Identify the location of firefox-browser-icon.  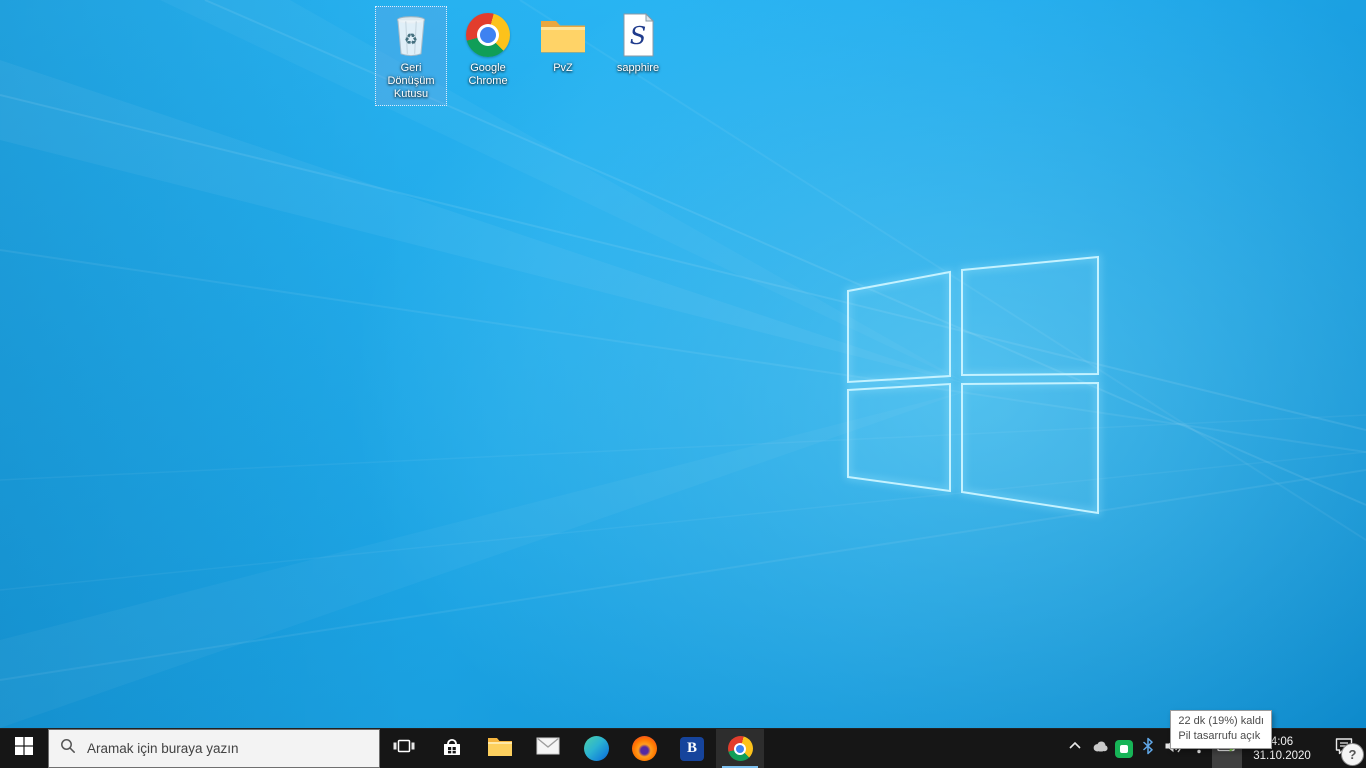
(644, 748).